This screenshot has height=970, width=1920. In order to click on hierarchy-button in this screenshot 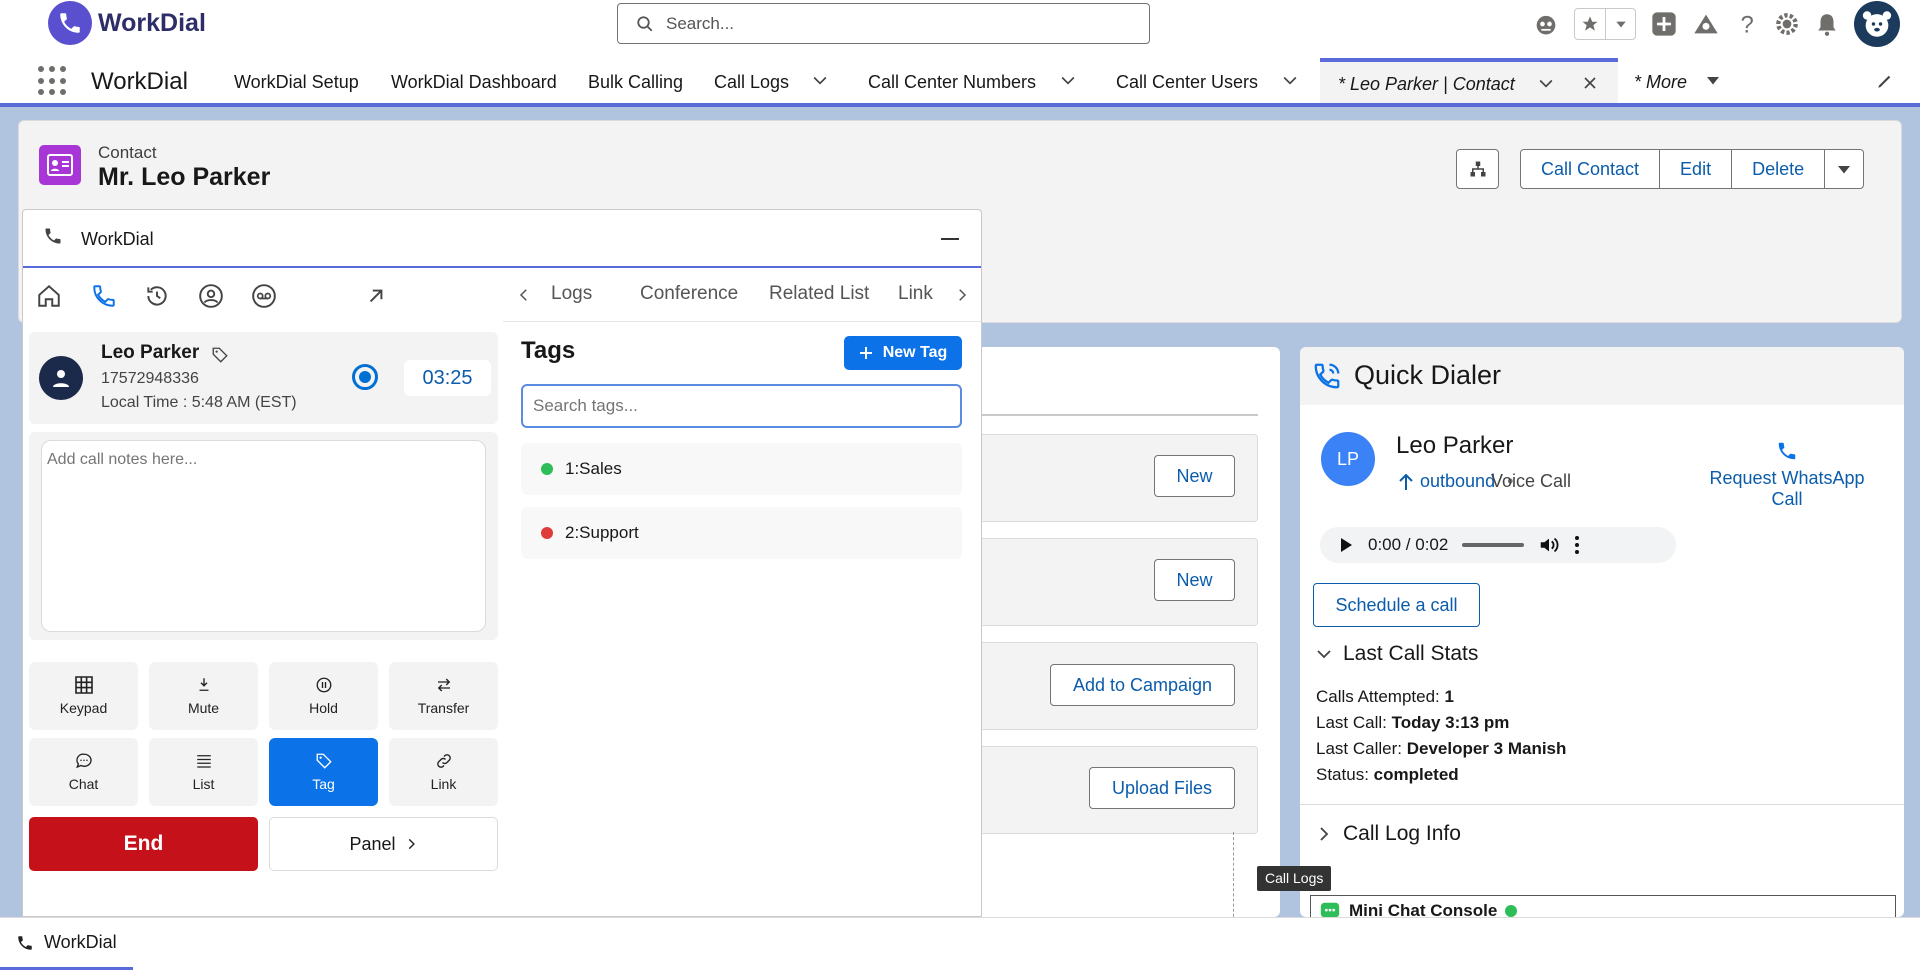, I will do `click(1477, 169)`.